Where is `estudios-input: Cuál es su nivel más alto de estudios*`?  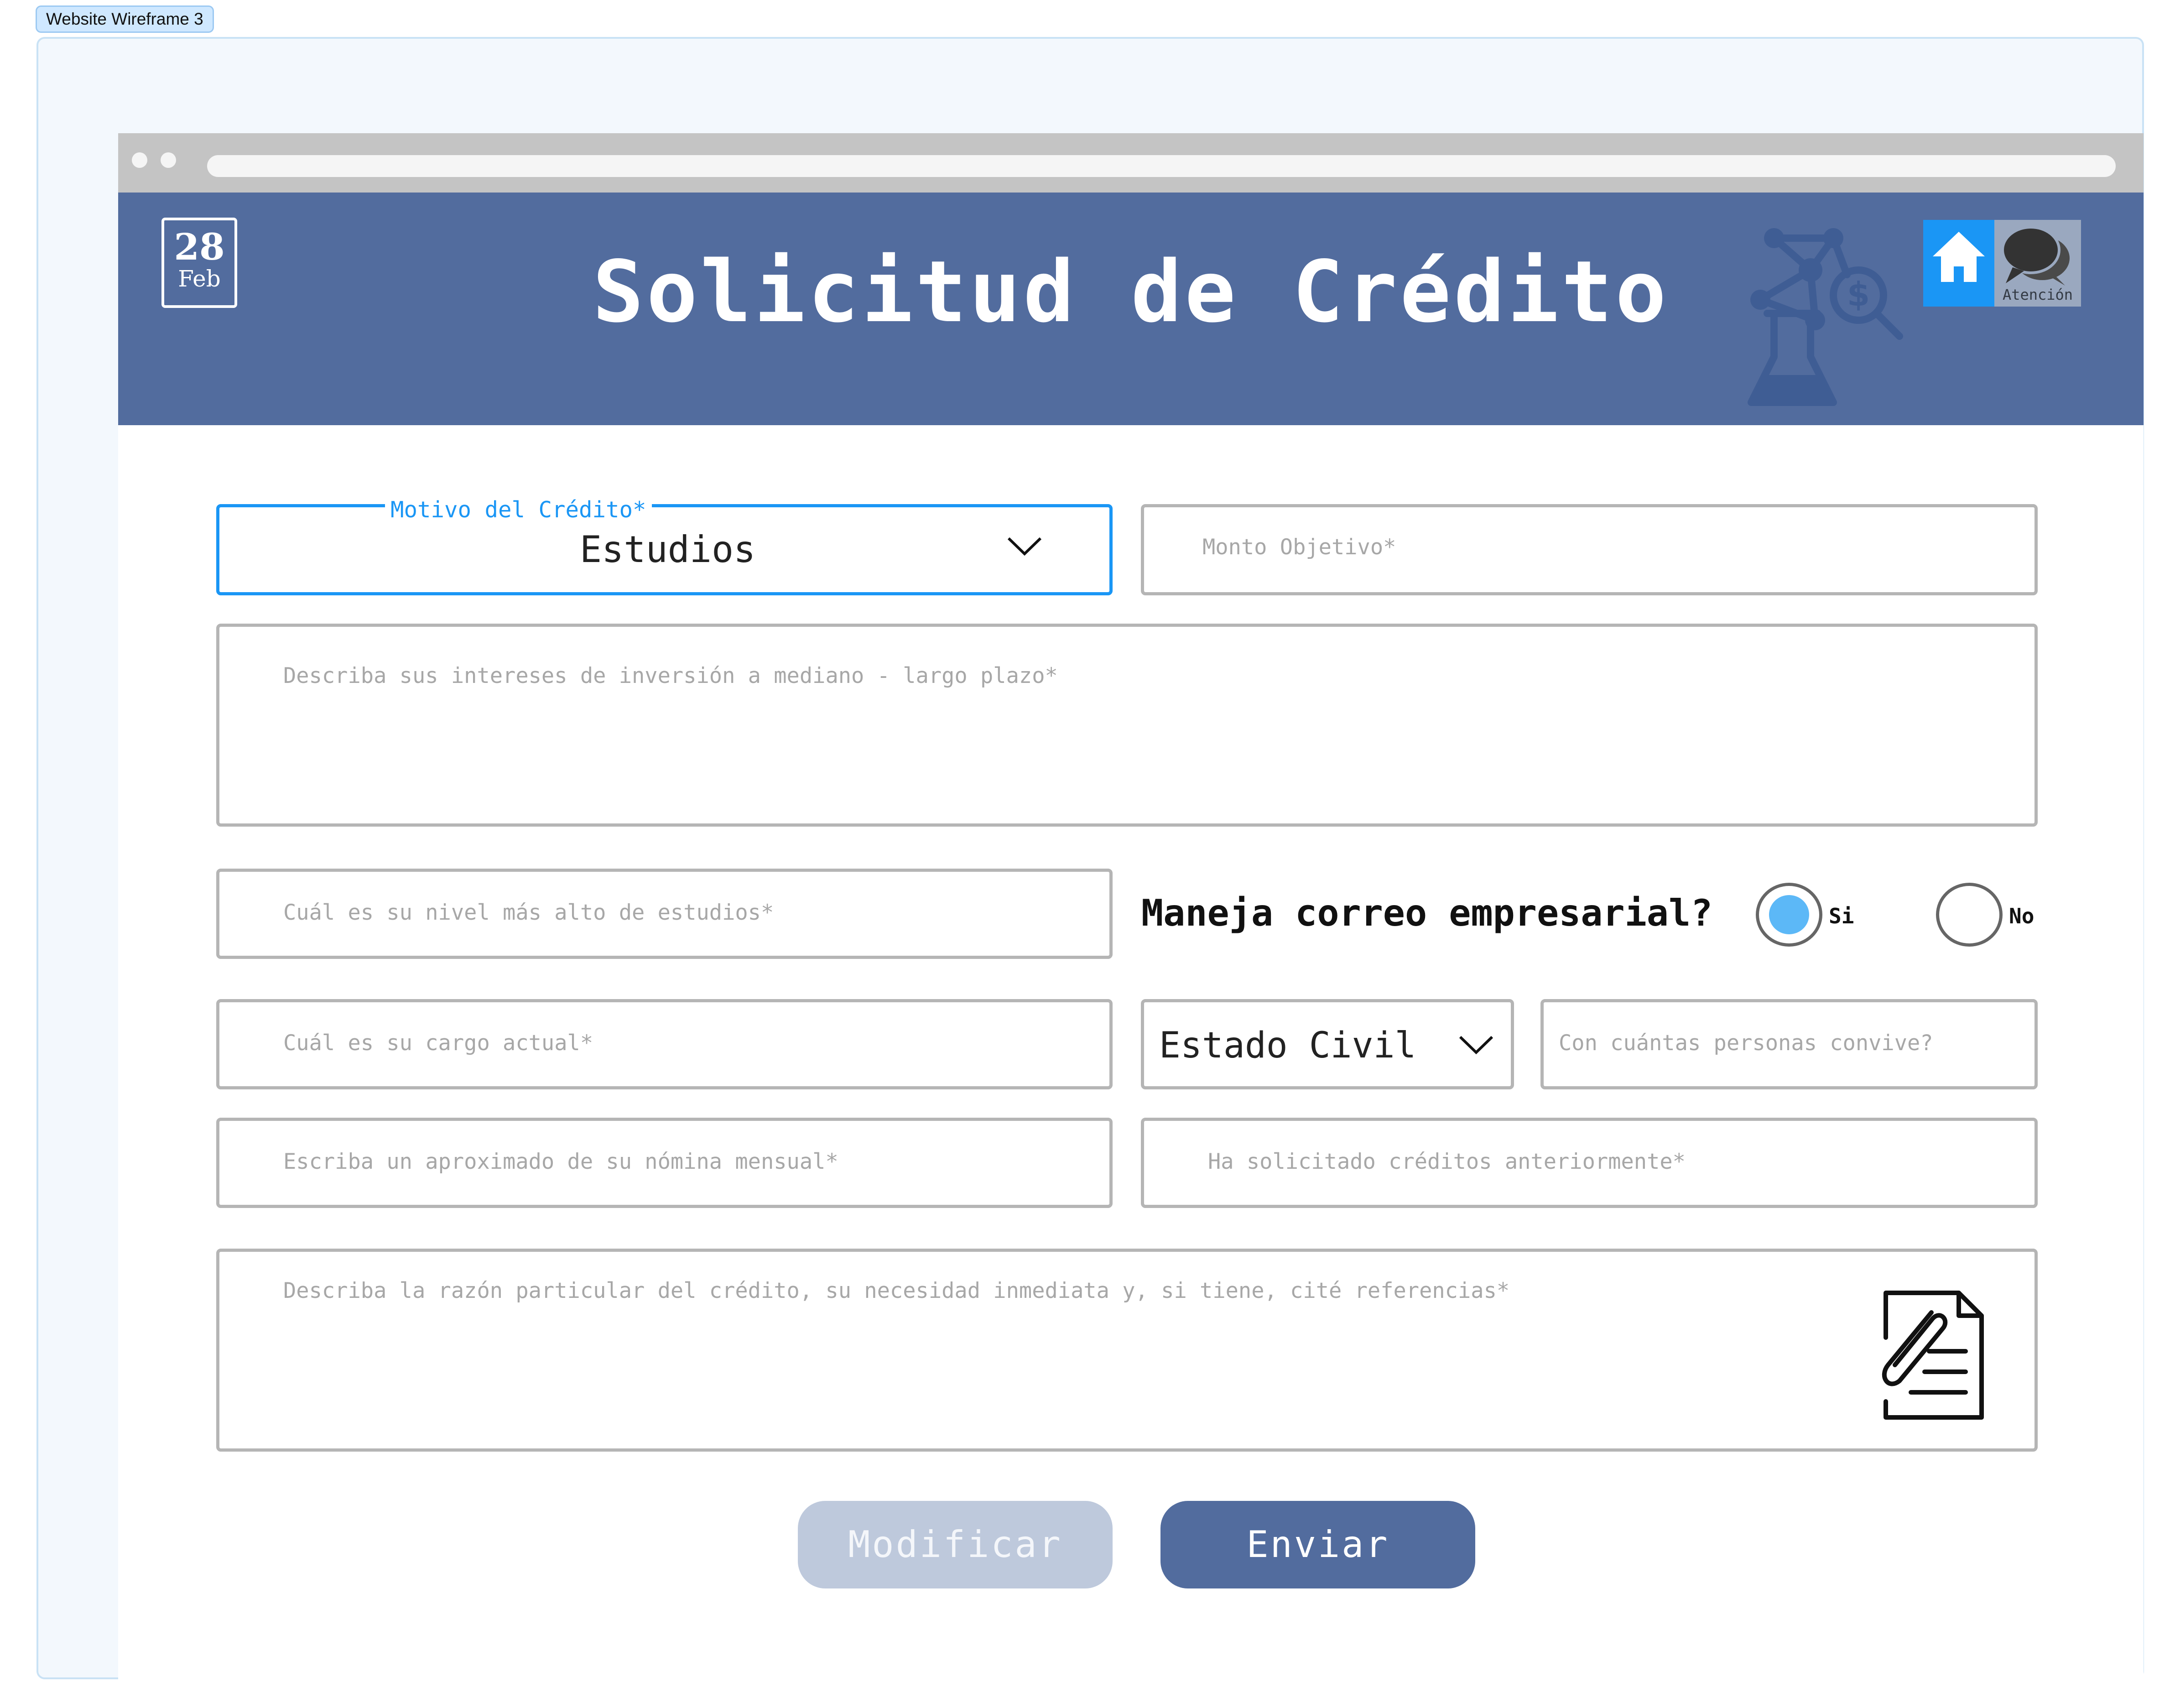 estudios-input: Cuál es su nivel más alto de estudios* is located at coordinates (664, 914).